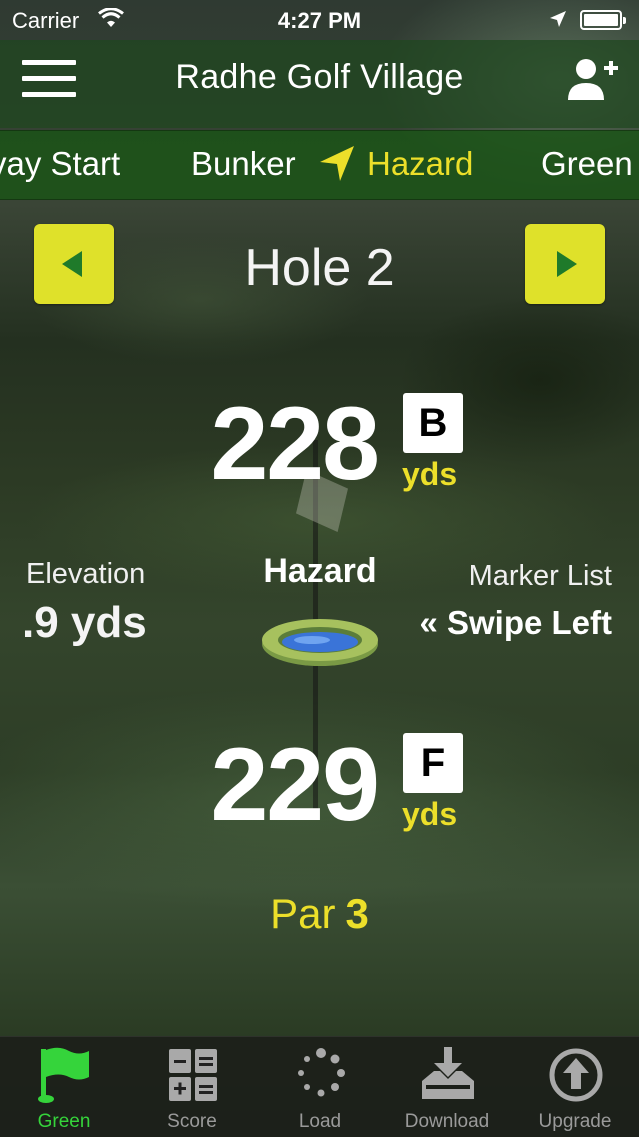 This screenshot has height=1137, width=639. Describe the element at coordinates (303, 913) in the screenshot. I see `par-label: Par` at that location.